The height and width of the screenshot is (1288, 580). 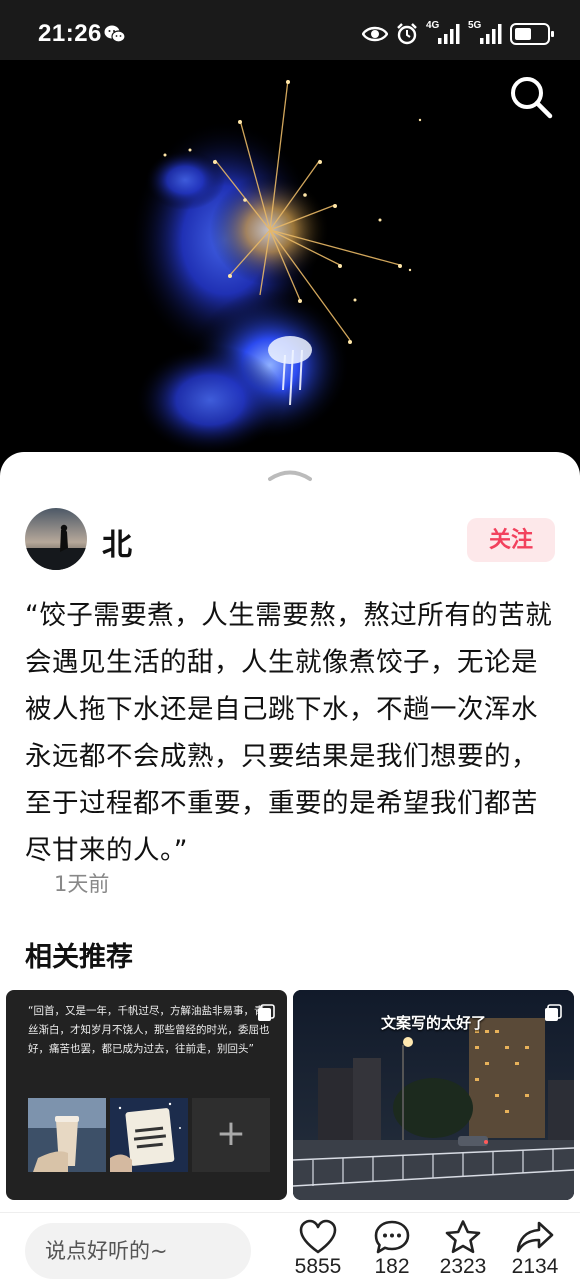 I want to click on favorite-count: 2323, so click(x=463, y=1266).